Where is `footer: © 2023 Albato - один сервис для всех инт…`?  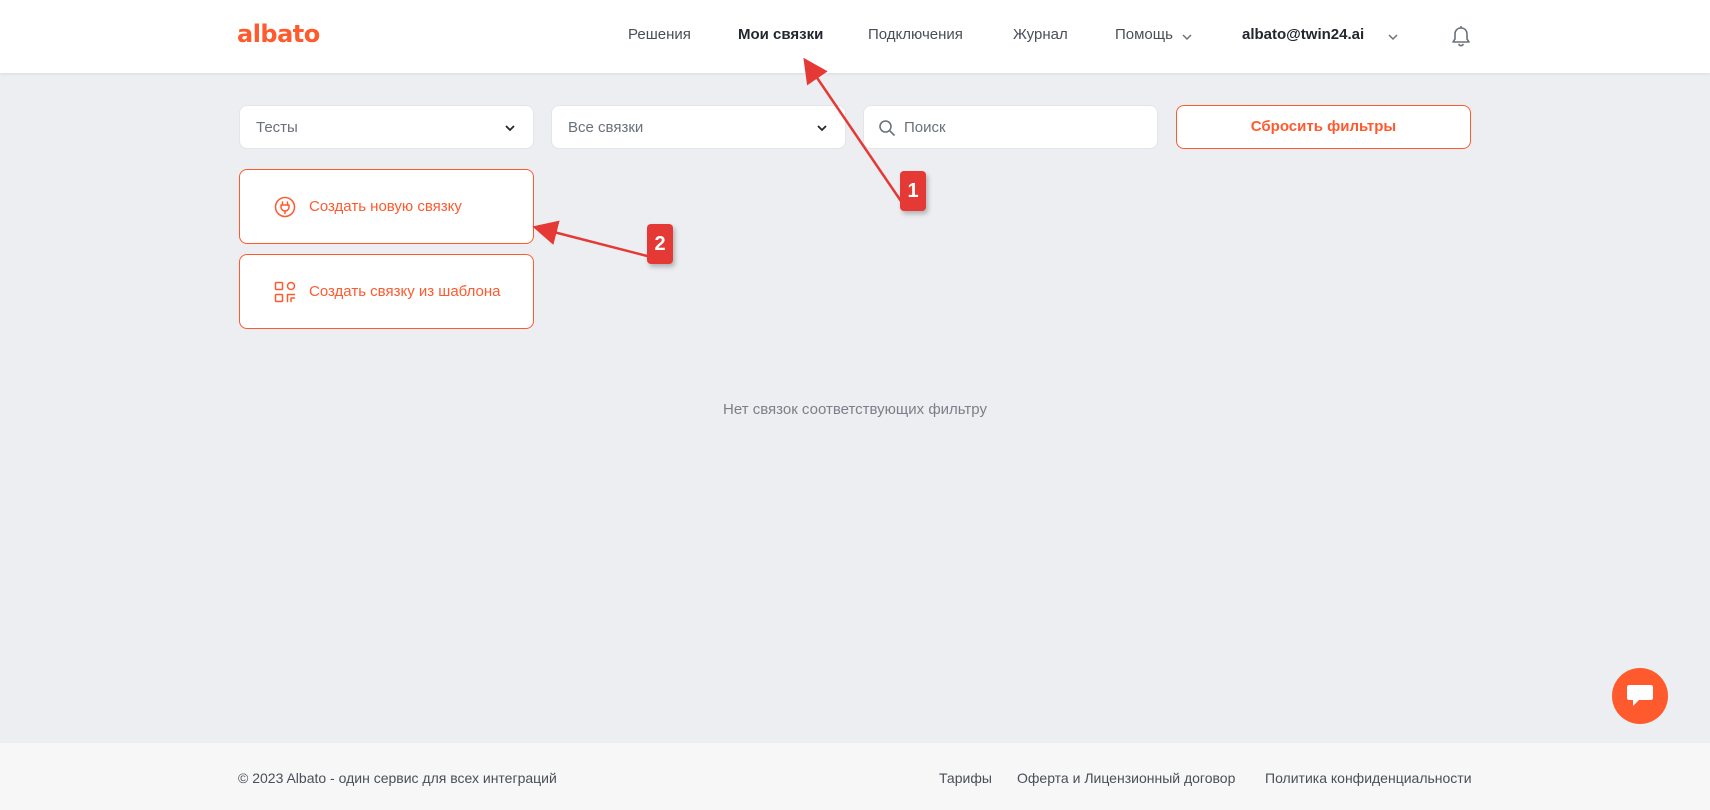 footer: © 2023 Albato - один сервис для всех инт… is located at coordinates (855, 776).